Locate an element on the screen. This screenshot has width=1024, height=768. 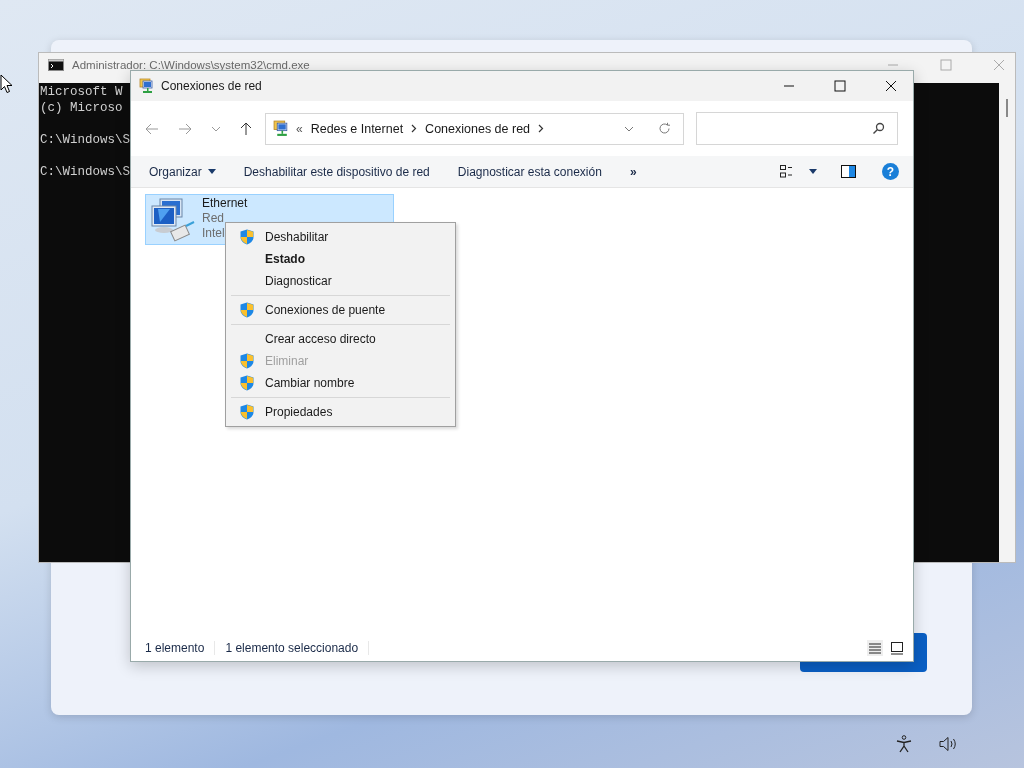
item-detail: Red is located at coordinates (213, 218).